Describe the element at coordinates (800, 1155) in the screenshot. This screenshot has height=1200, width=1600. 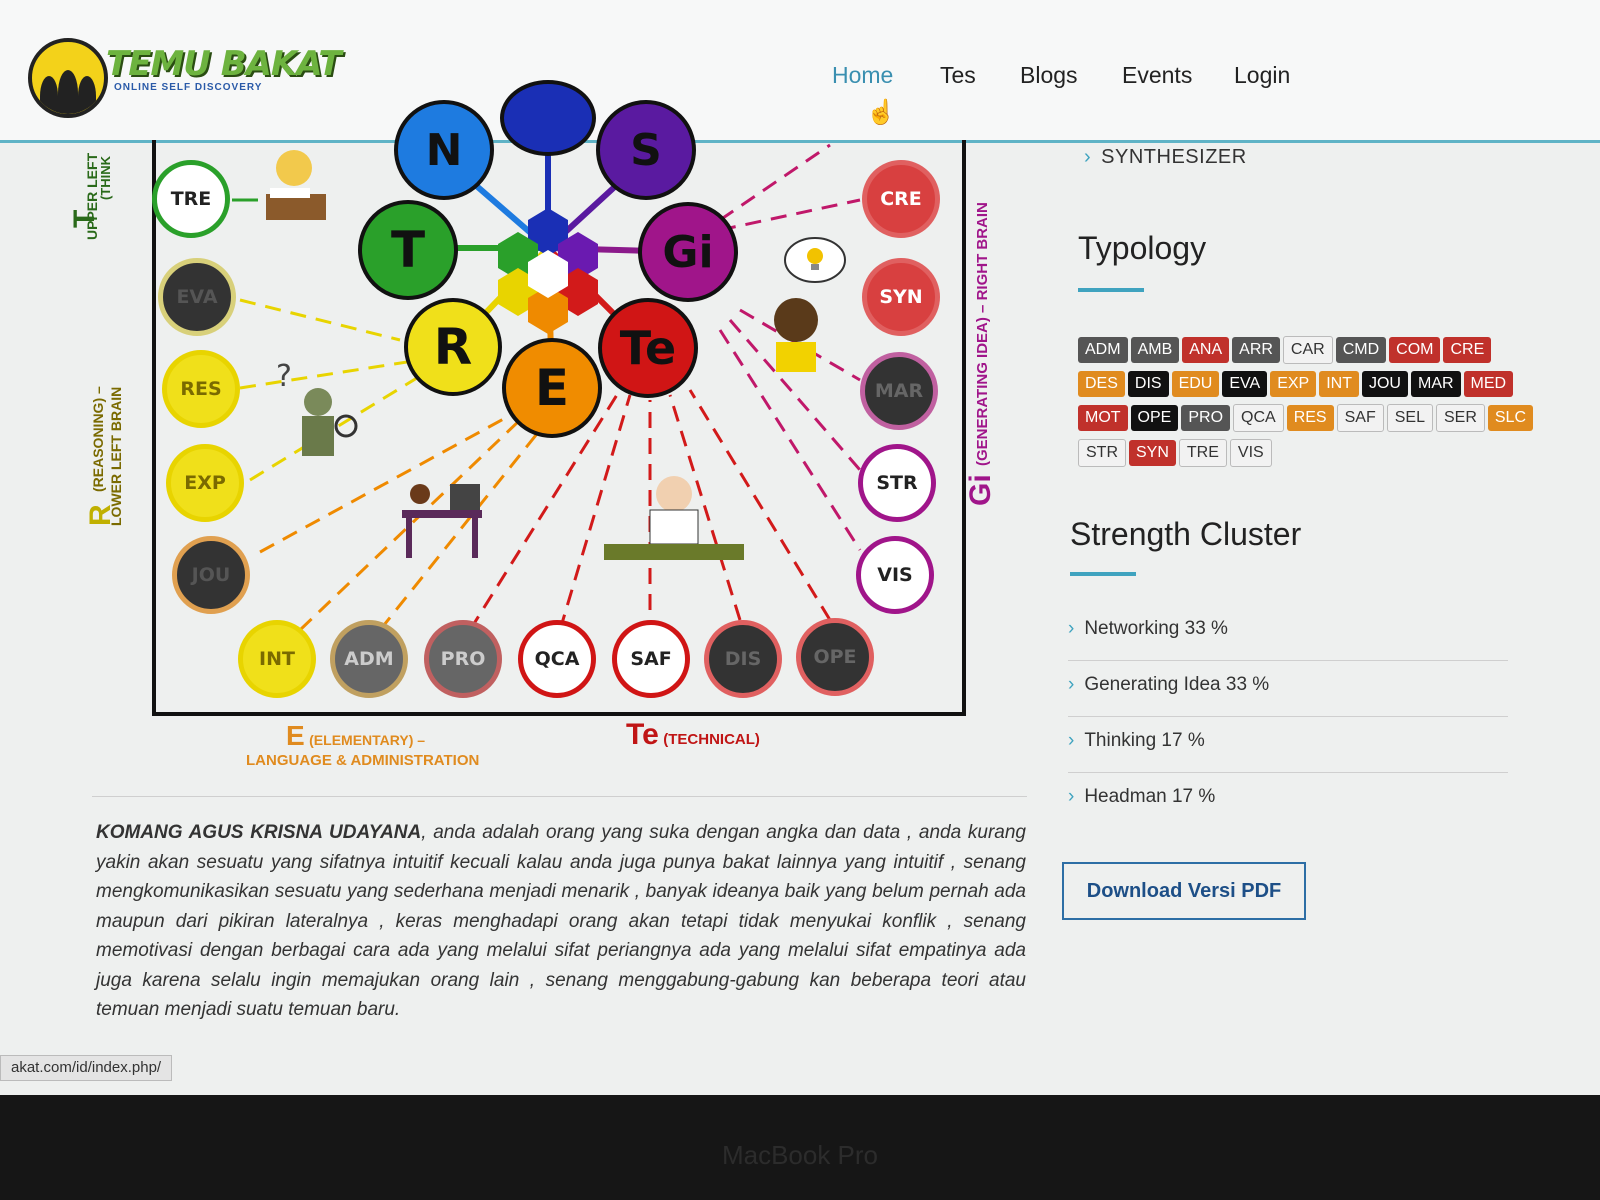
I see `bezel-label: MacBook Pro` at that location.